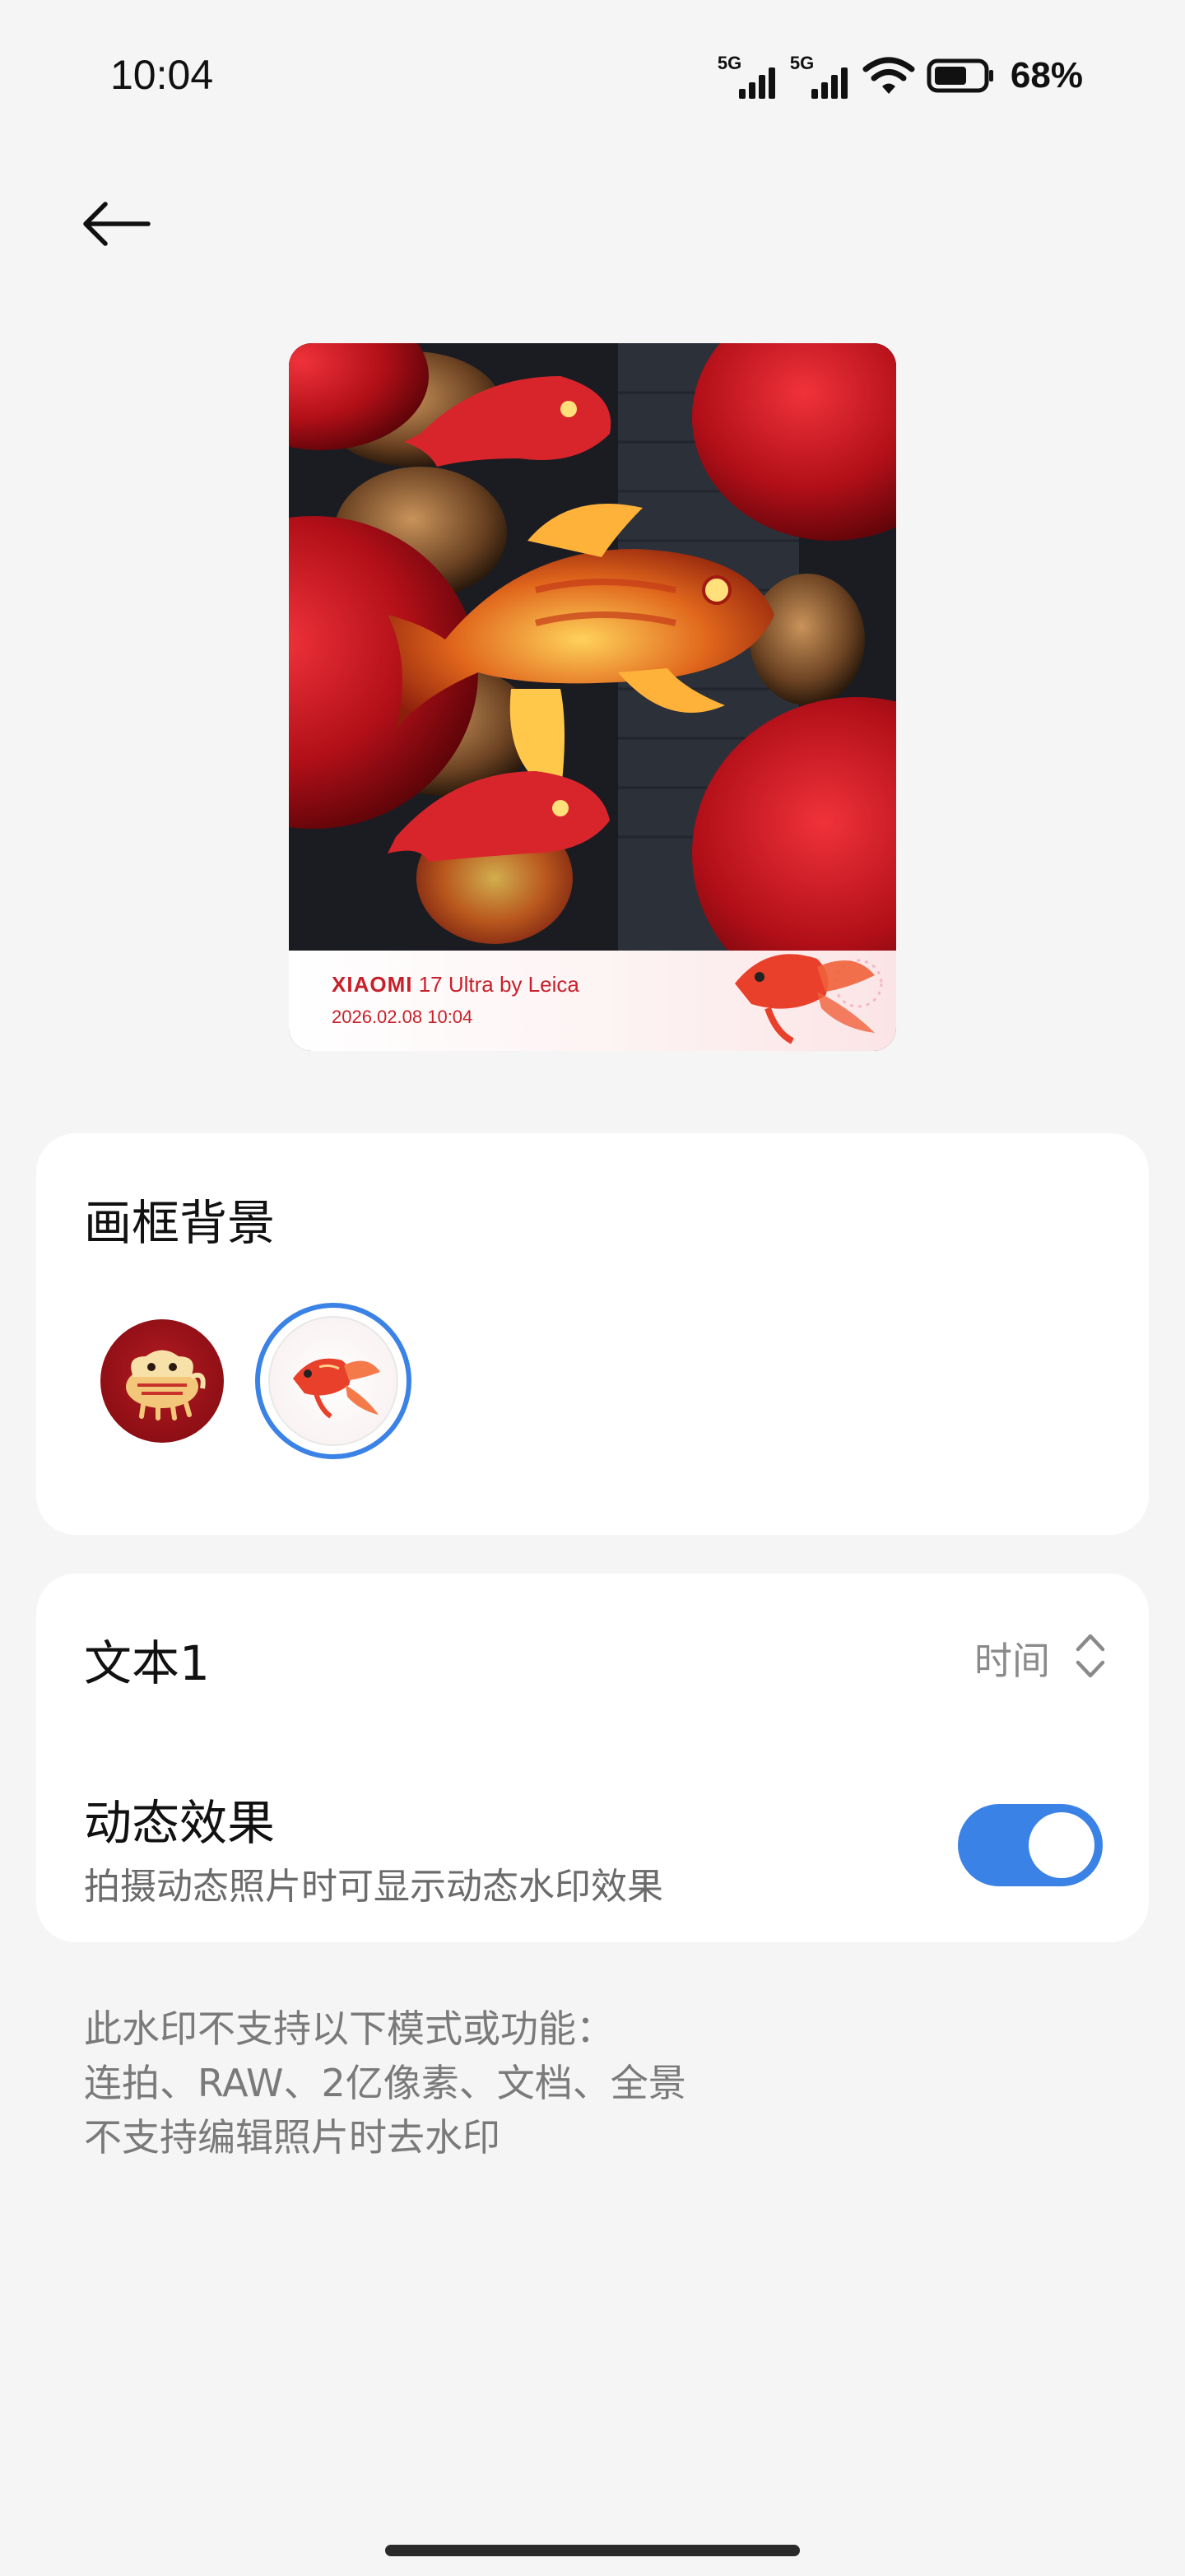 The image size is (1185, 2576). Describe the element at coordinates (1046, 75) in the screenshot. I see `battery-percent: 68%` at that location.